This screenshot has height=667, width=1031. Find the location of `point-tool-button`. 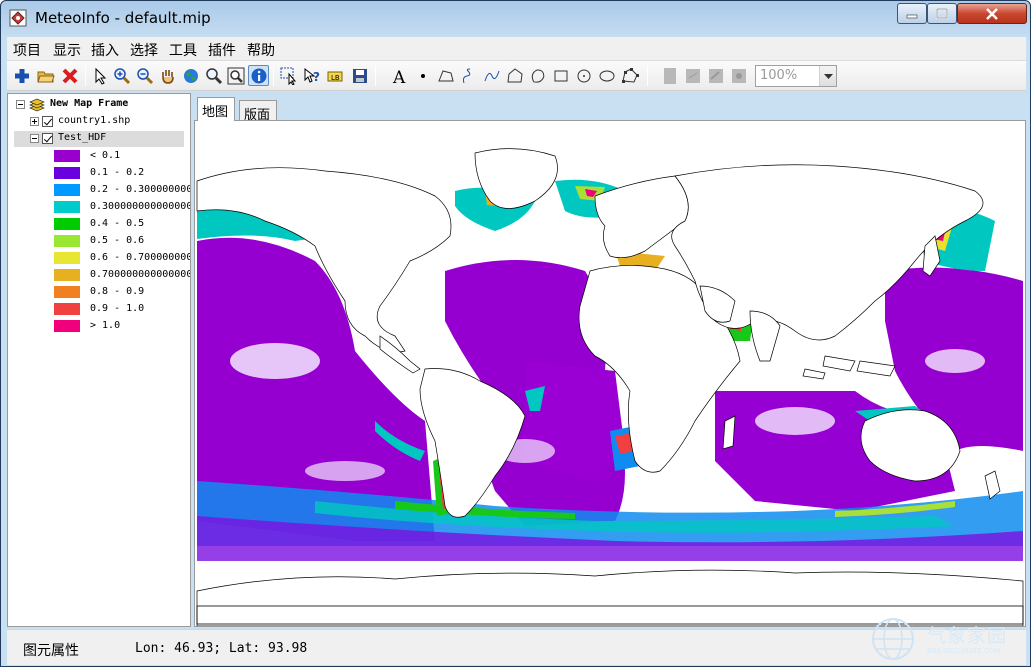

point-tool-button is located at coordinates (422, 75).